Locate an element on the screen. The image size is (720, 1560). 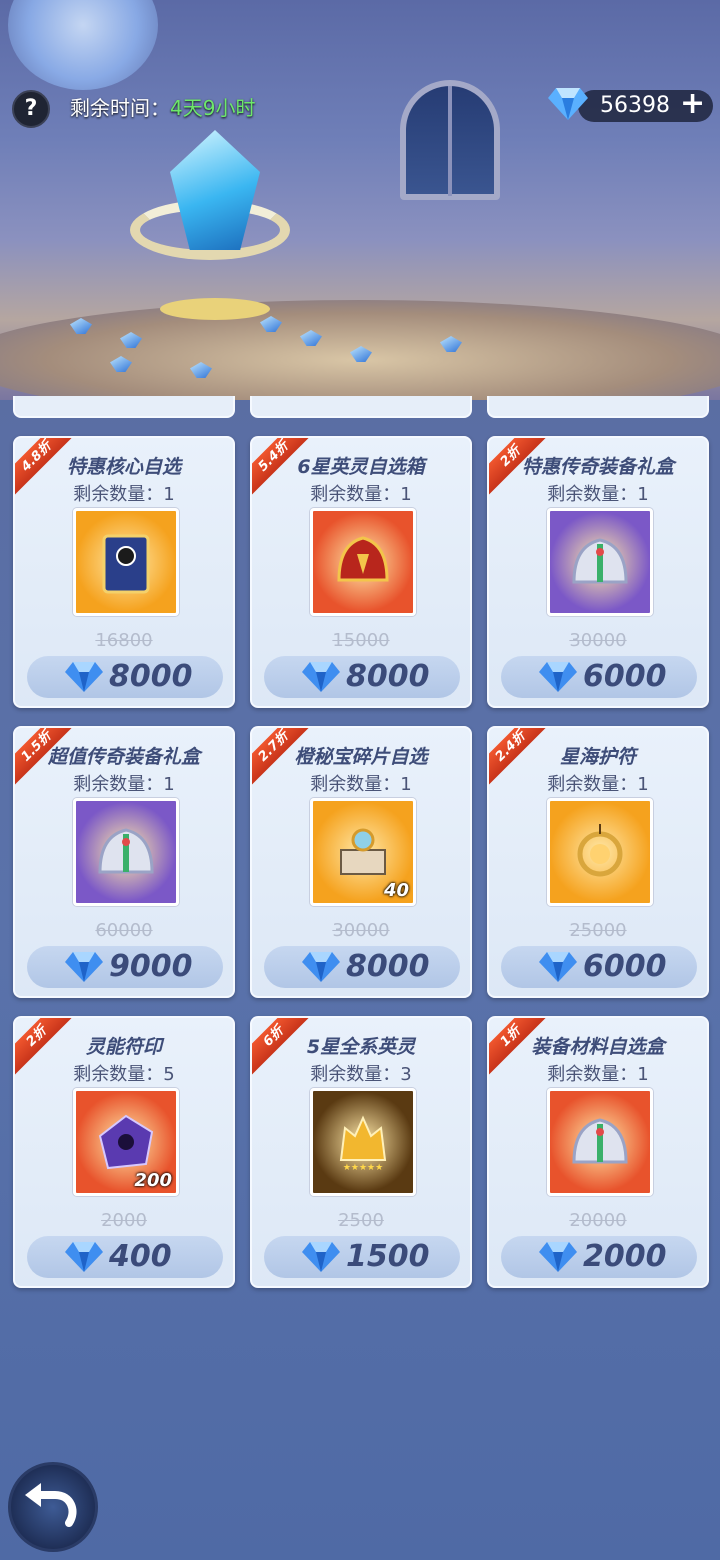
shop-item-card: 2折 灵能符印 剩余数量：5 200 2000 400 is located at coordinates (124, 1152).